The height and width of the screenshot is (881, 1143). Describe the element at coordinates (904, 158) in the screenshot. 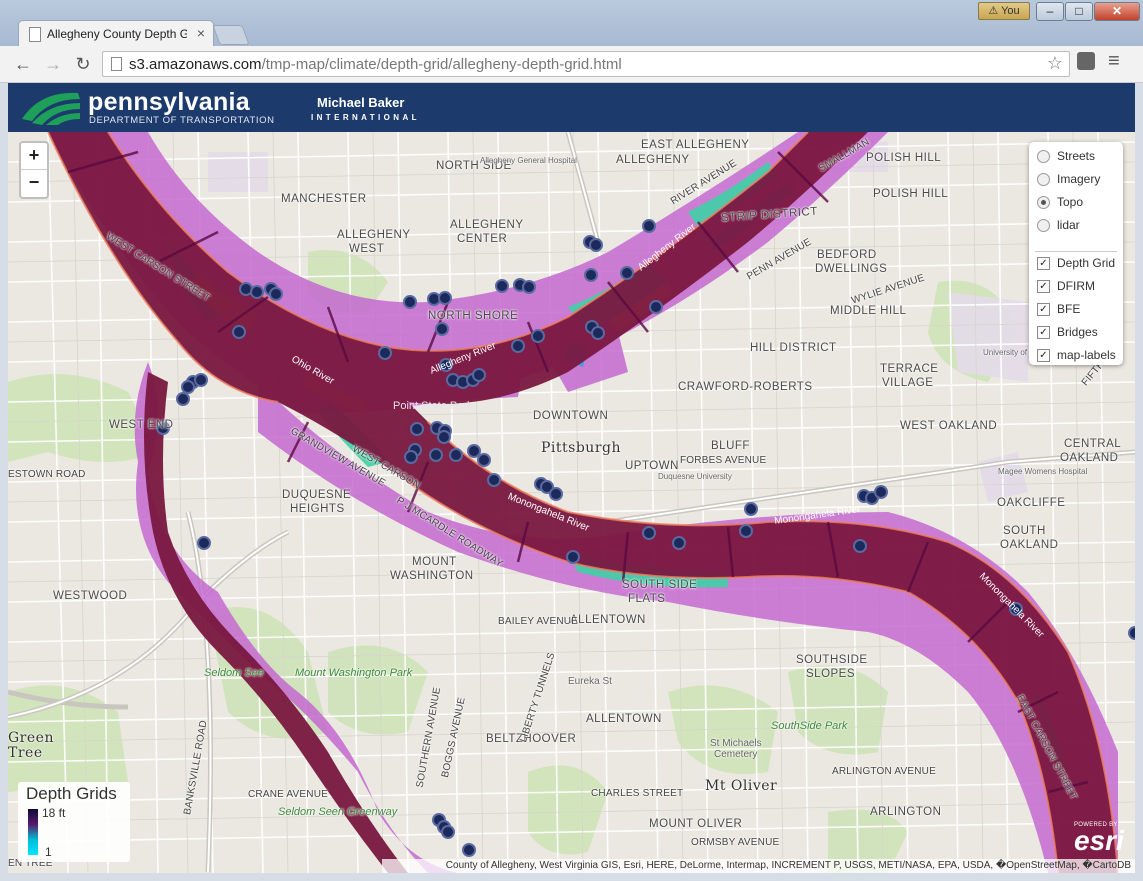

I see `map-label-polish-hill: POLISH HILL` at that location.